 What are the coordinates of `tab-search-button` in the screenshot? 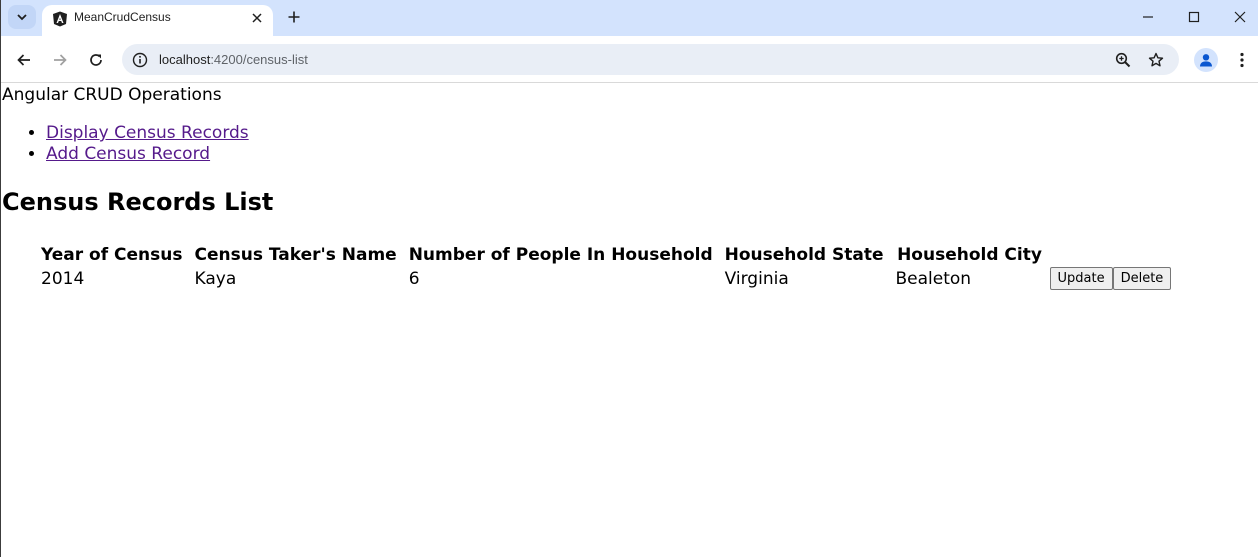 It's located at (22, 17).